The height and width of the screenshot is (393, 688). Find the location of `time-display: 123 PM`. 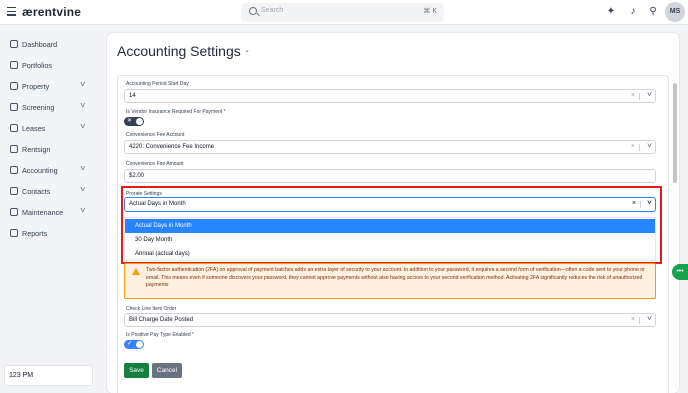

time-display: 123 PM is located at coordinates (48, 375).